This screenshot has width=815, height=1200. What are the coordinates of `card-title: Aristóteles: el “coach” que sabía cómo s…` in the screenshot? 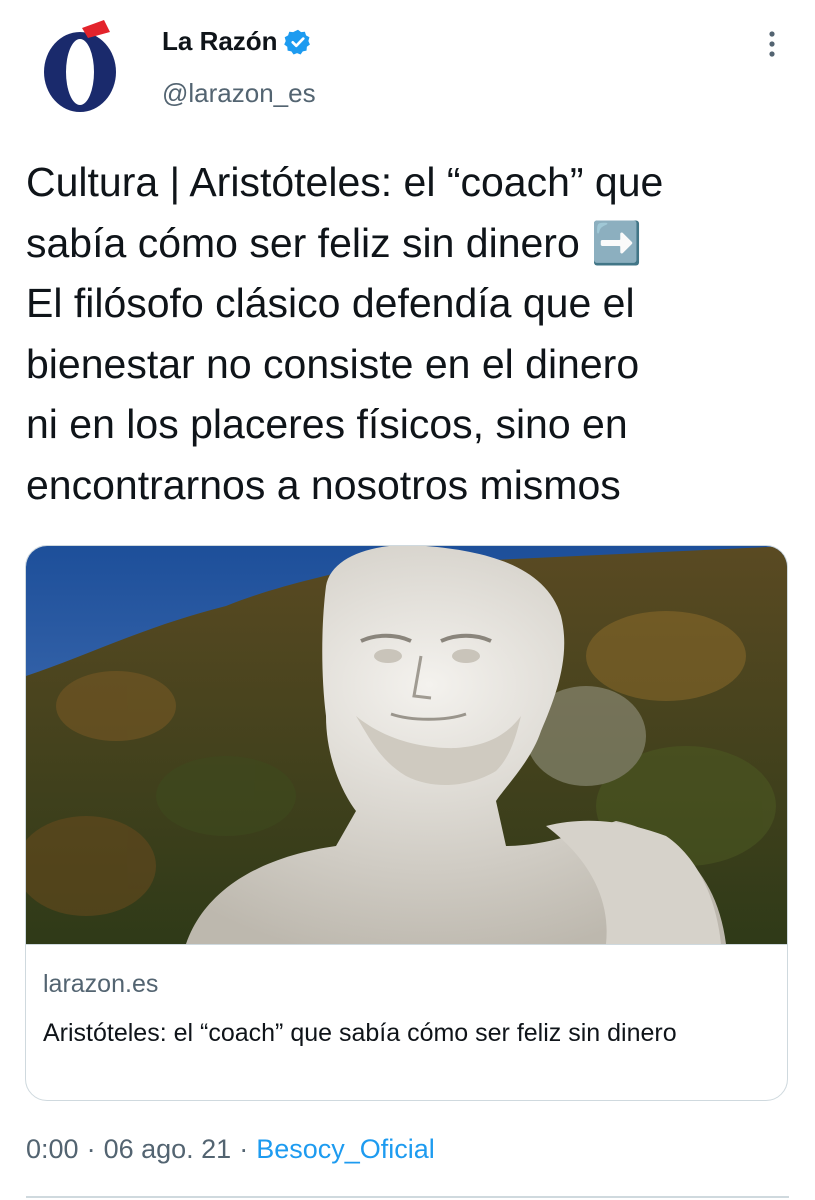 It's located at (360, 1033).